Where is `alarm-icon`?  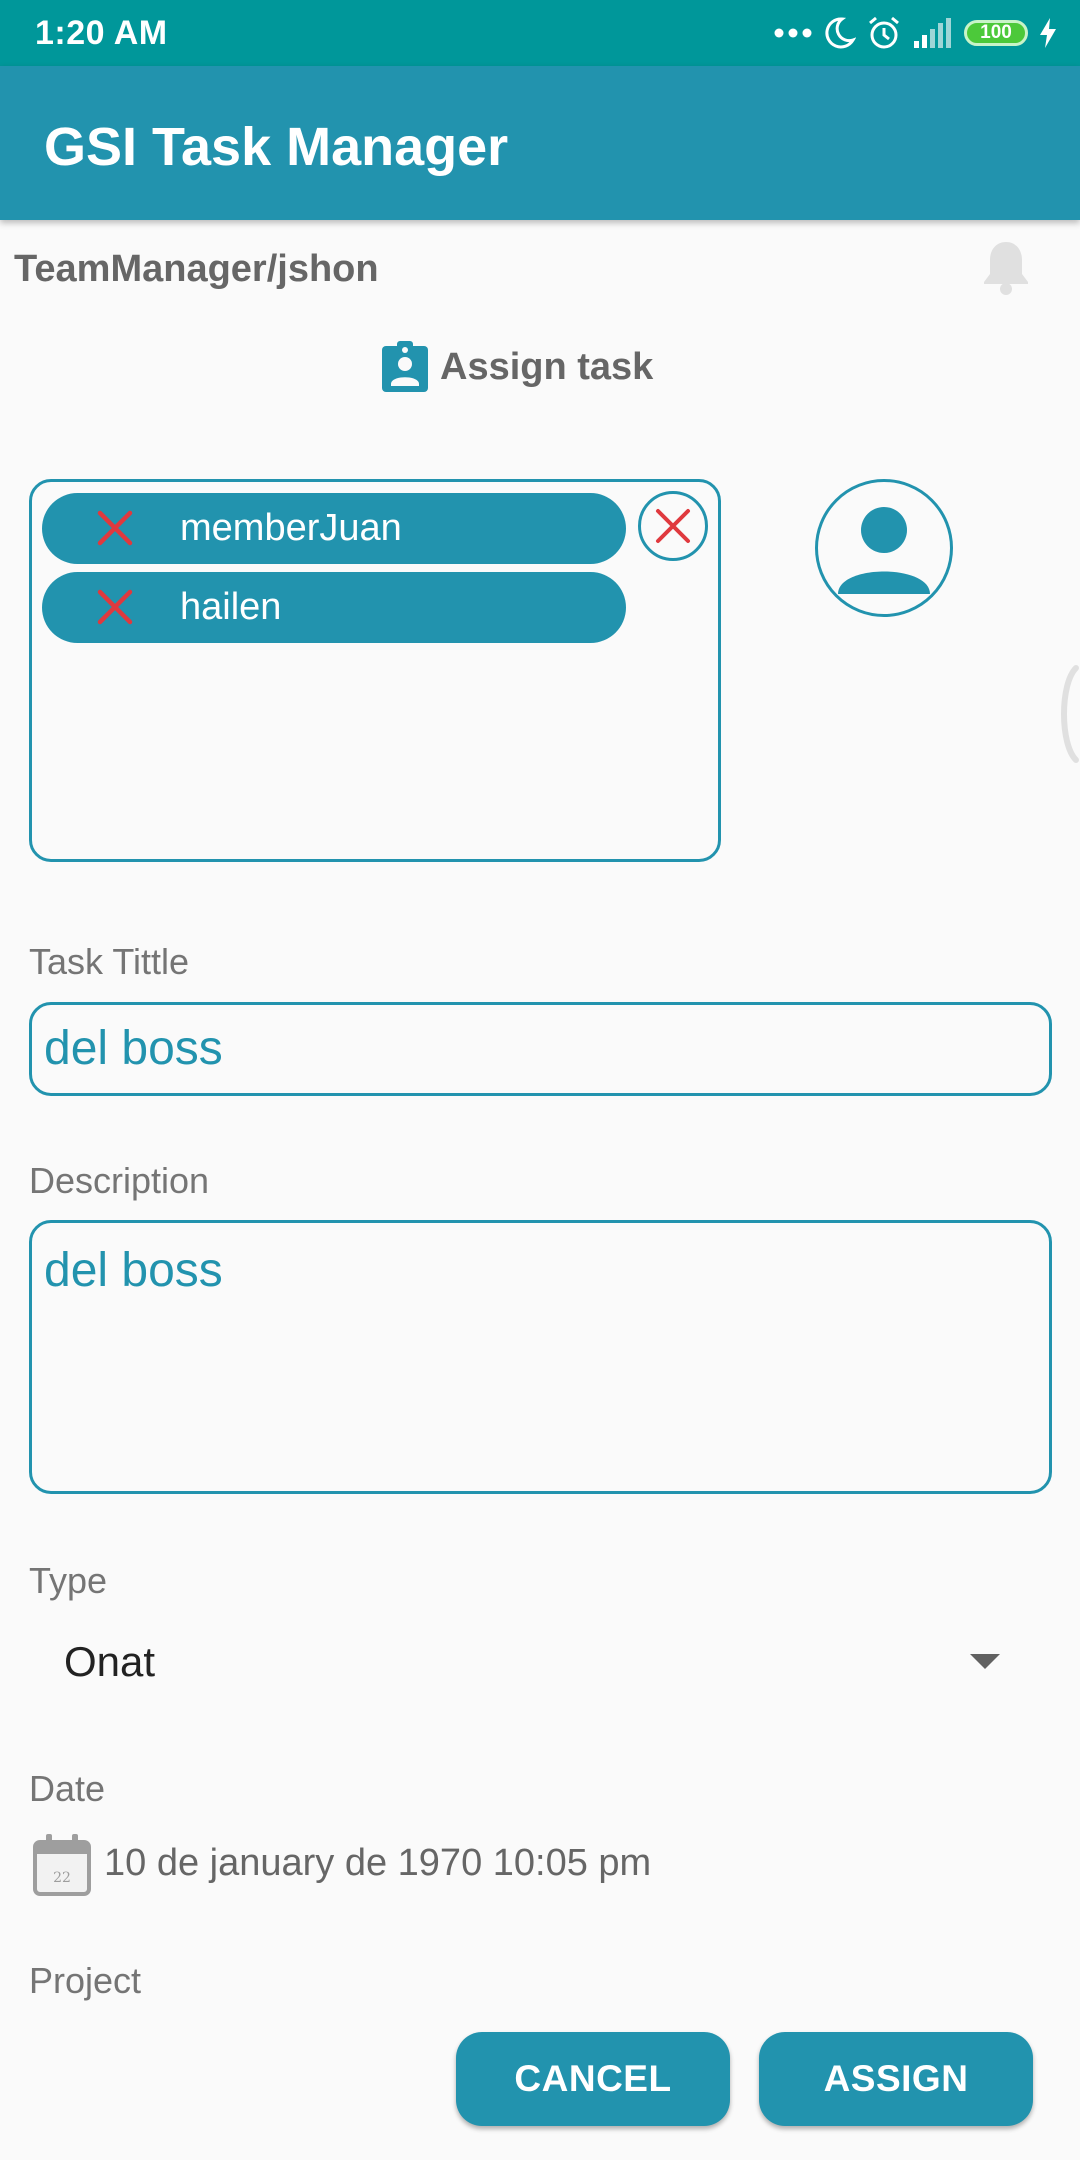 alarm-icon is located at coordinates (884, 32).